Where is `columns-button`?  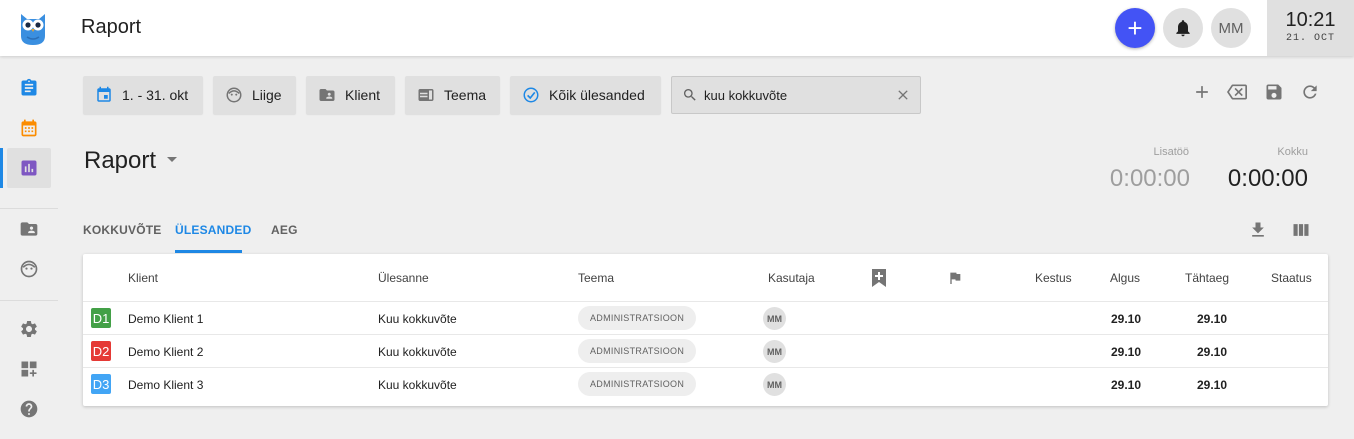 columns-button is located at coordinates (1301, 230).